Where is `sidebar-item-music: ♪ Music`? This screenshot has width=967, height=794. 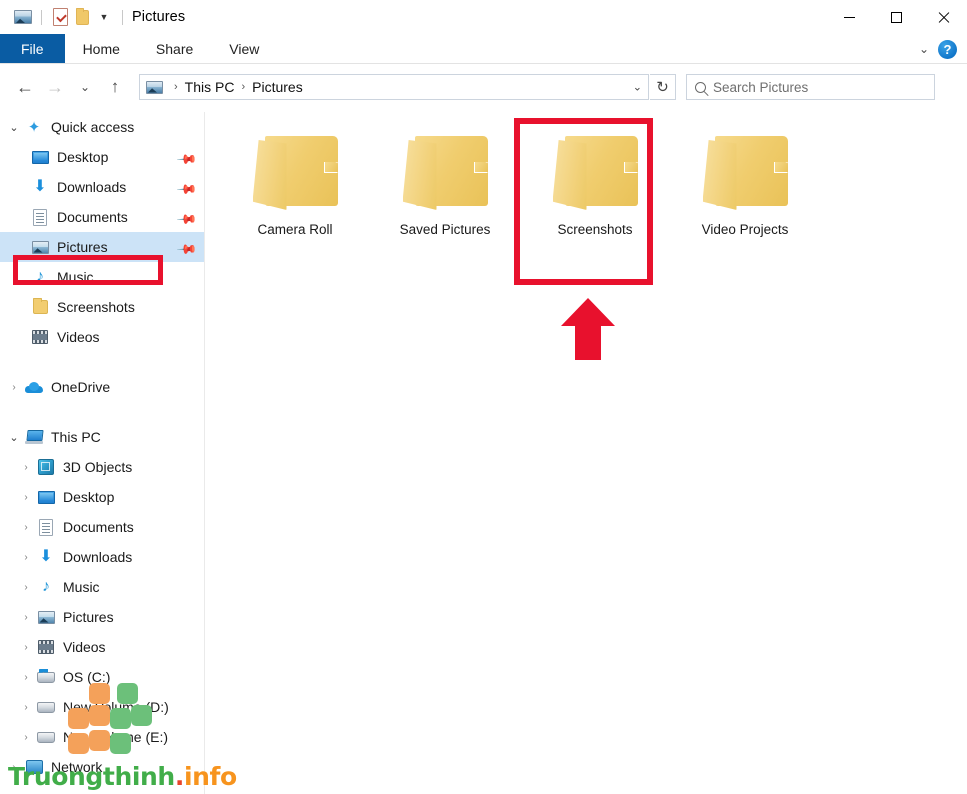 sidebar-item-music: ♪ Music is located at coordinates (102, 277).